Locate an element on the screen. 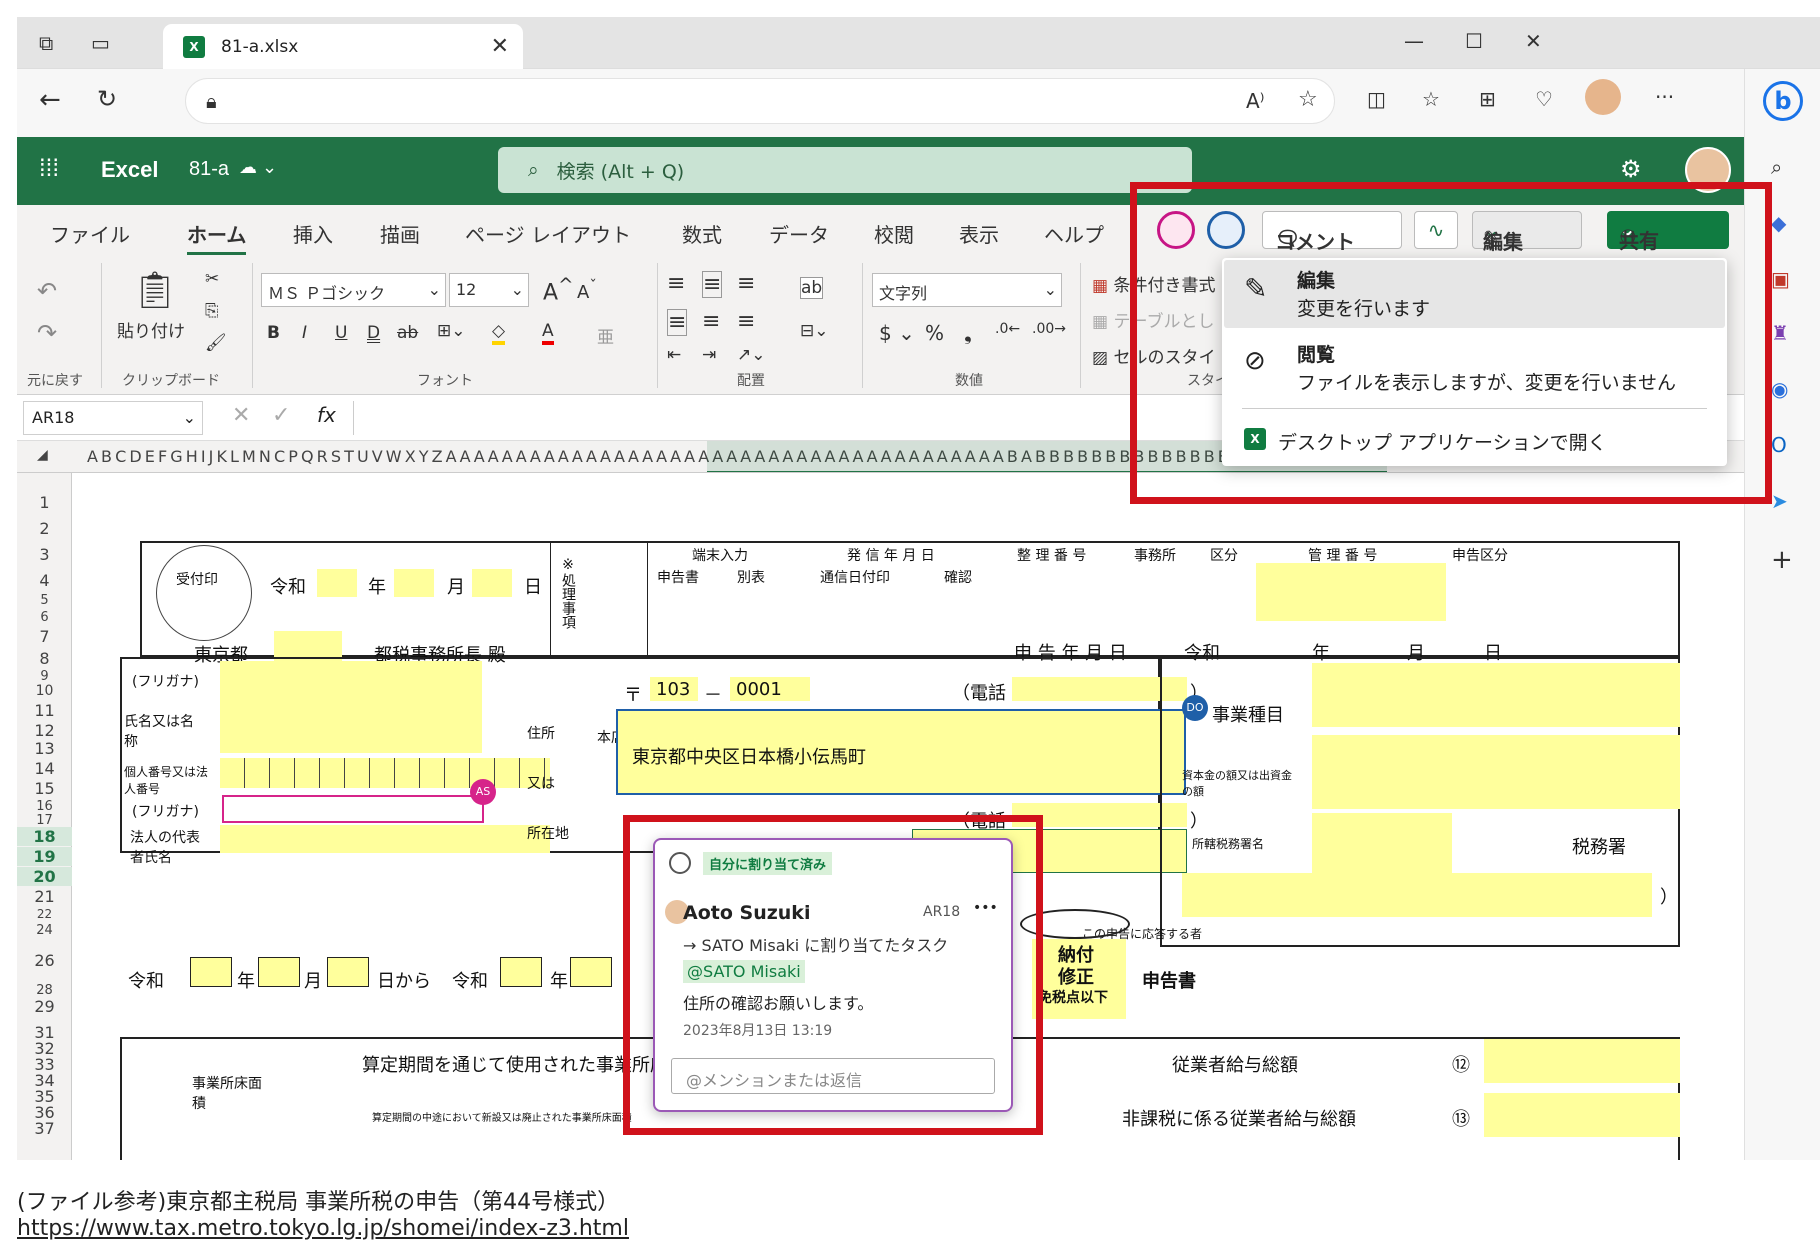 Image resolution: width=1820 pixels, height=1260 pixels. font-size-select: 12 ⌄ is located at coordinates (489, 290).